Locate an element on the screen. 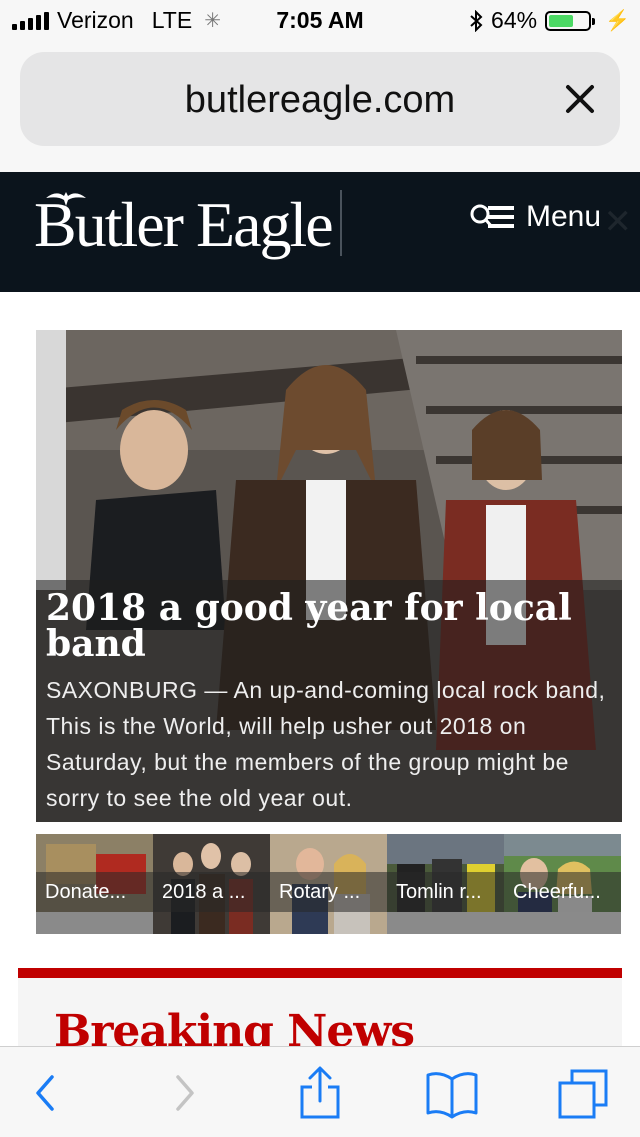  share-icon is located at coordinates (320, 1093).